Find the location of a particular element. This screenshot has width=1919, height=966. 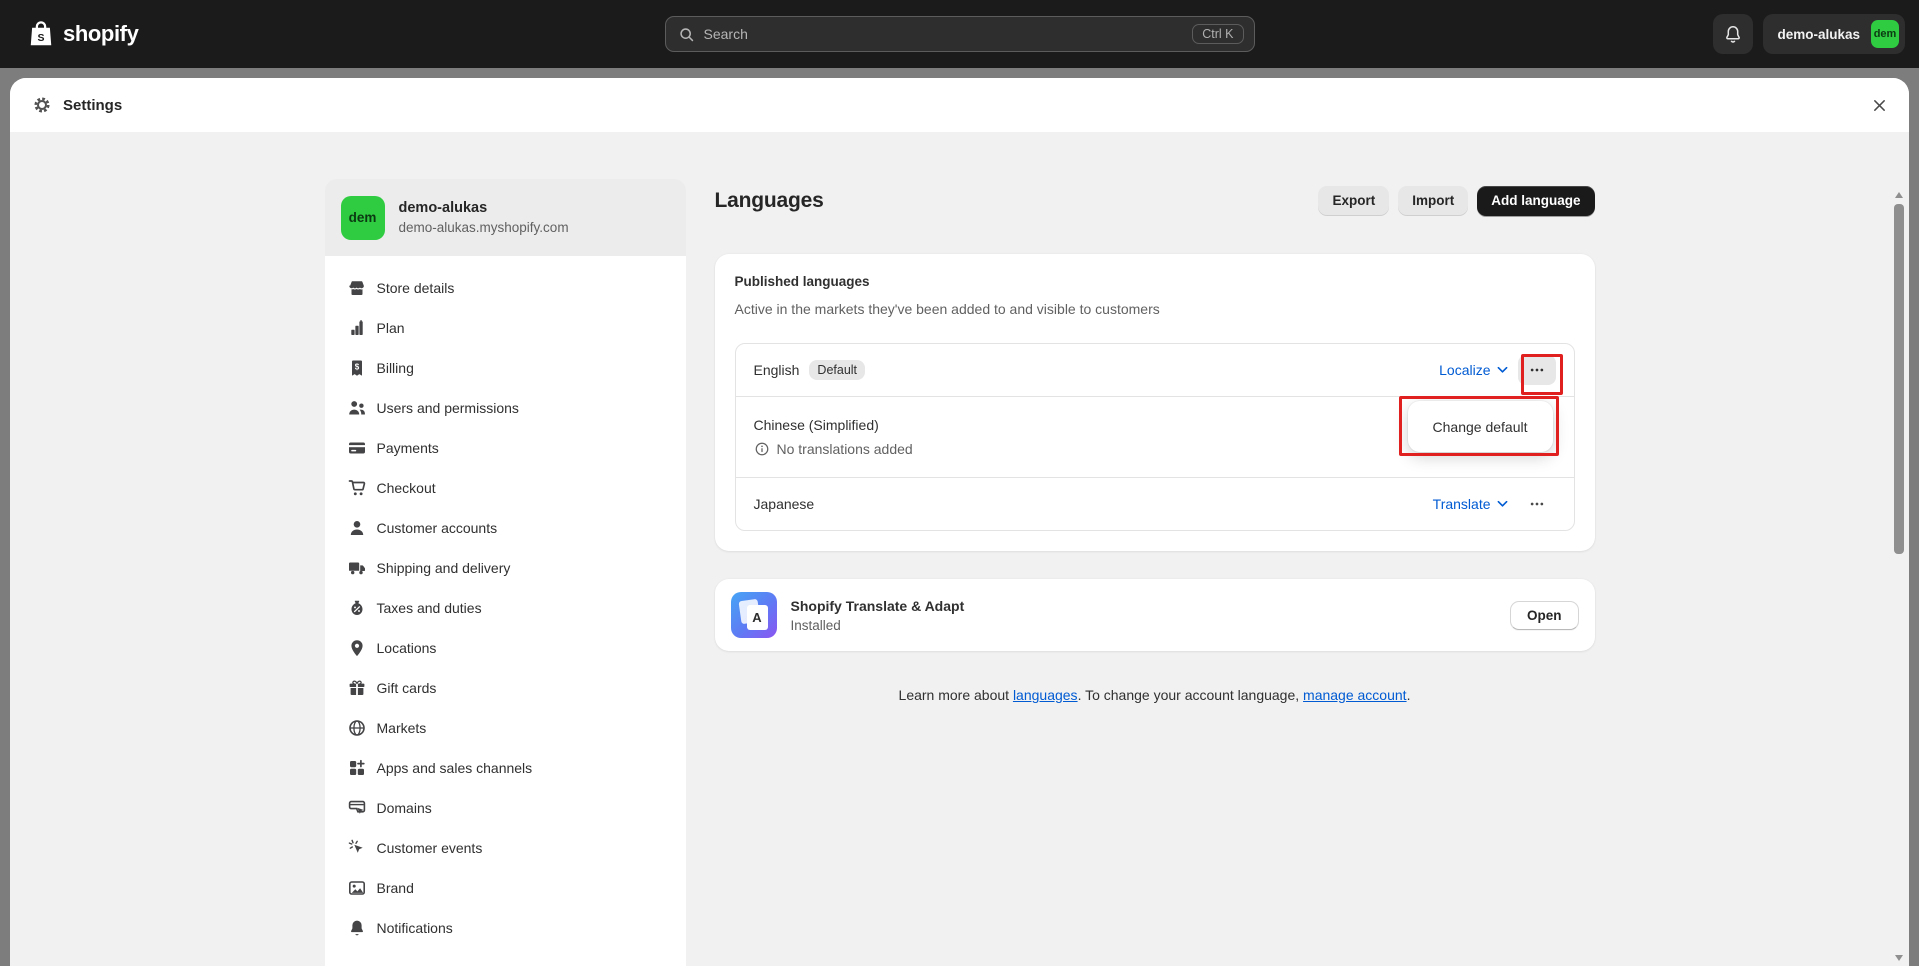

sidebar-item-label: Plan is located at coordinates (390, 328).